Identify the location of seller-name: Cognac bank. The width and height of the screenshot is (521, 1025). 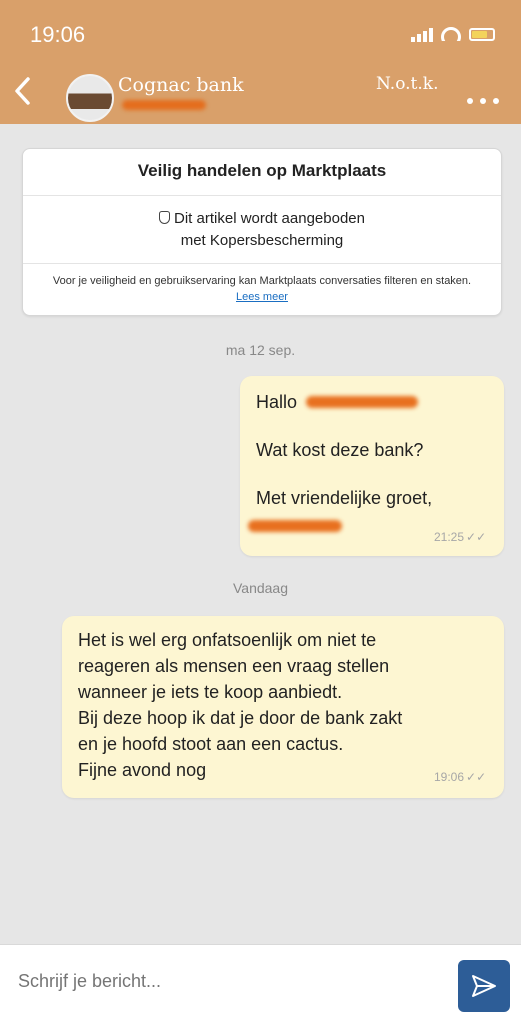
(181, 85).